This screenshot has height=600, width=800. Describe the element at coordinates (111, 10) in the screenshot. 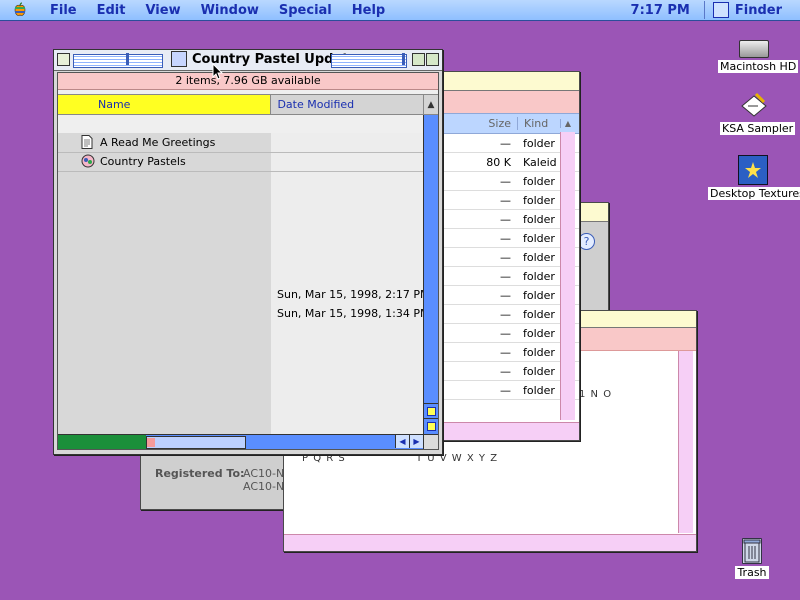

I see `menu-edit: Edit` at that location.